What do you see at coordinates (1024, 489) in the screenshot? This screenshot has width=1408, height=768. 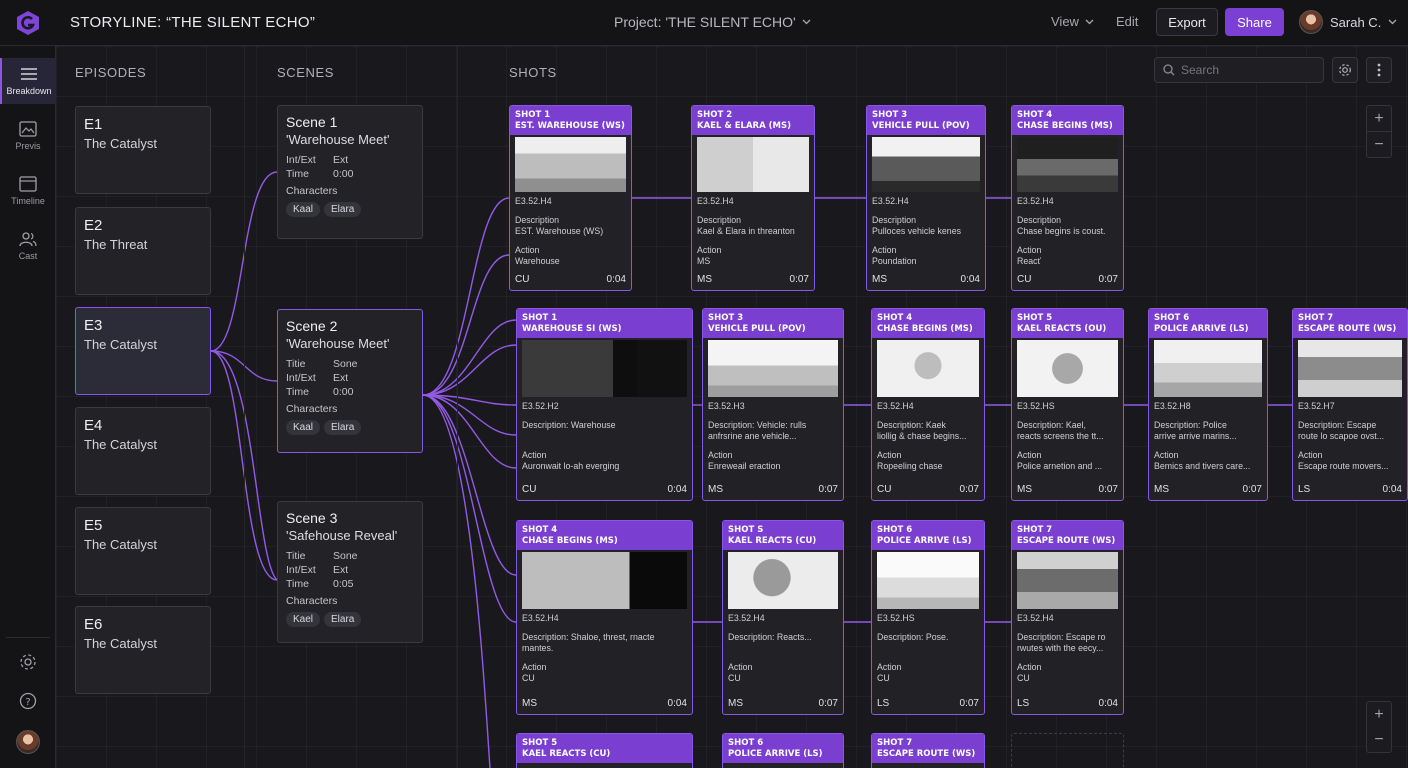 I see `shot-size: MS` at bounding box center [1024, 489].